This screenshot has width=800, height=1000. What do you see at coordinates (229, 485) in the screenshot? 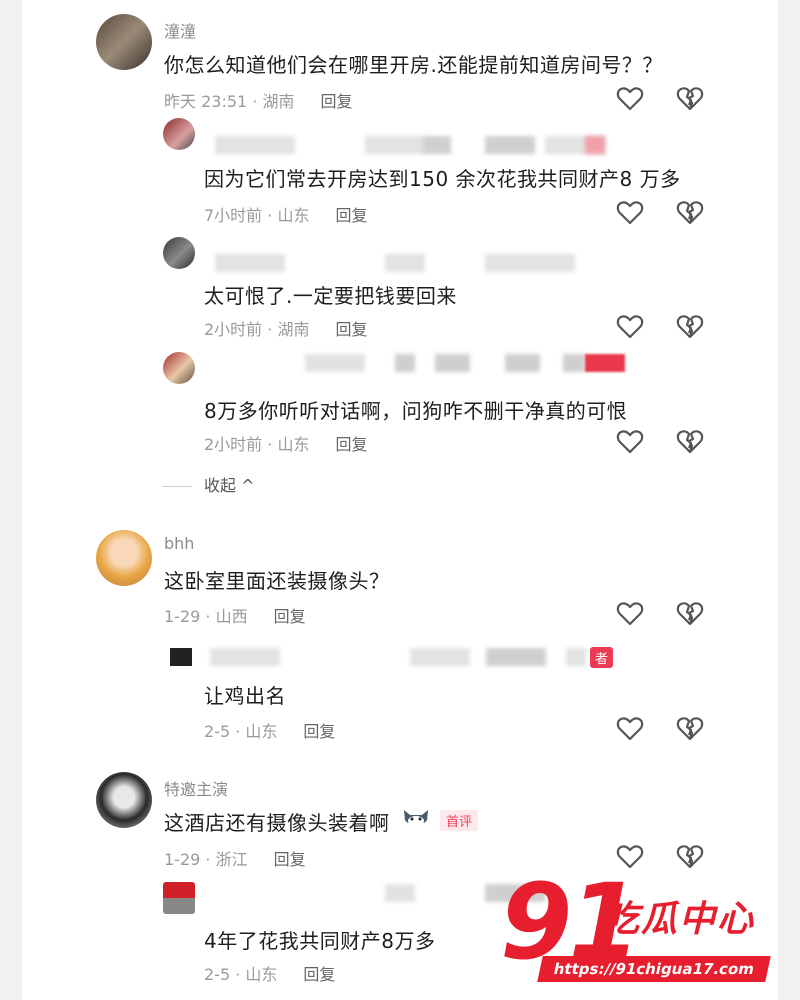
I see `collapse-label: 收起 ^` at bounding box center [229, 485].